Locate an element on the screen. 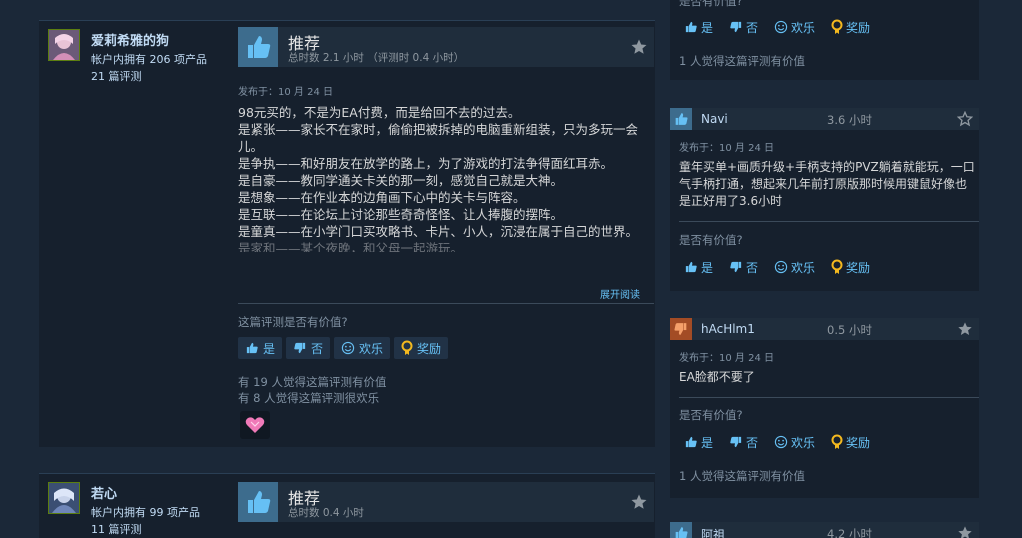  owned-products: 帐户内拥有 99 项产品 is located at coordinates (145, 512).